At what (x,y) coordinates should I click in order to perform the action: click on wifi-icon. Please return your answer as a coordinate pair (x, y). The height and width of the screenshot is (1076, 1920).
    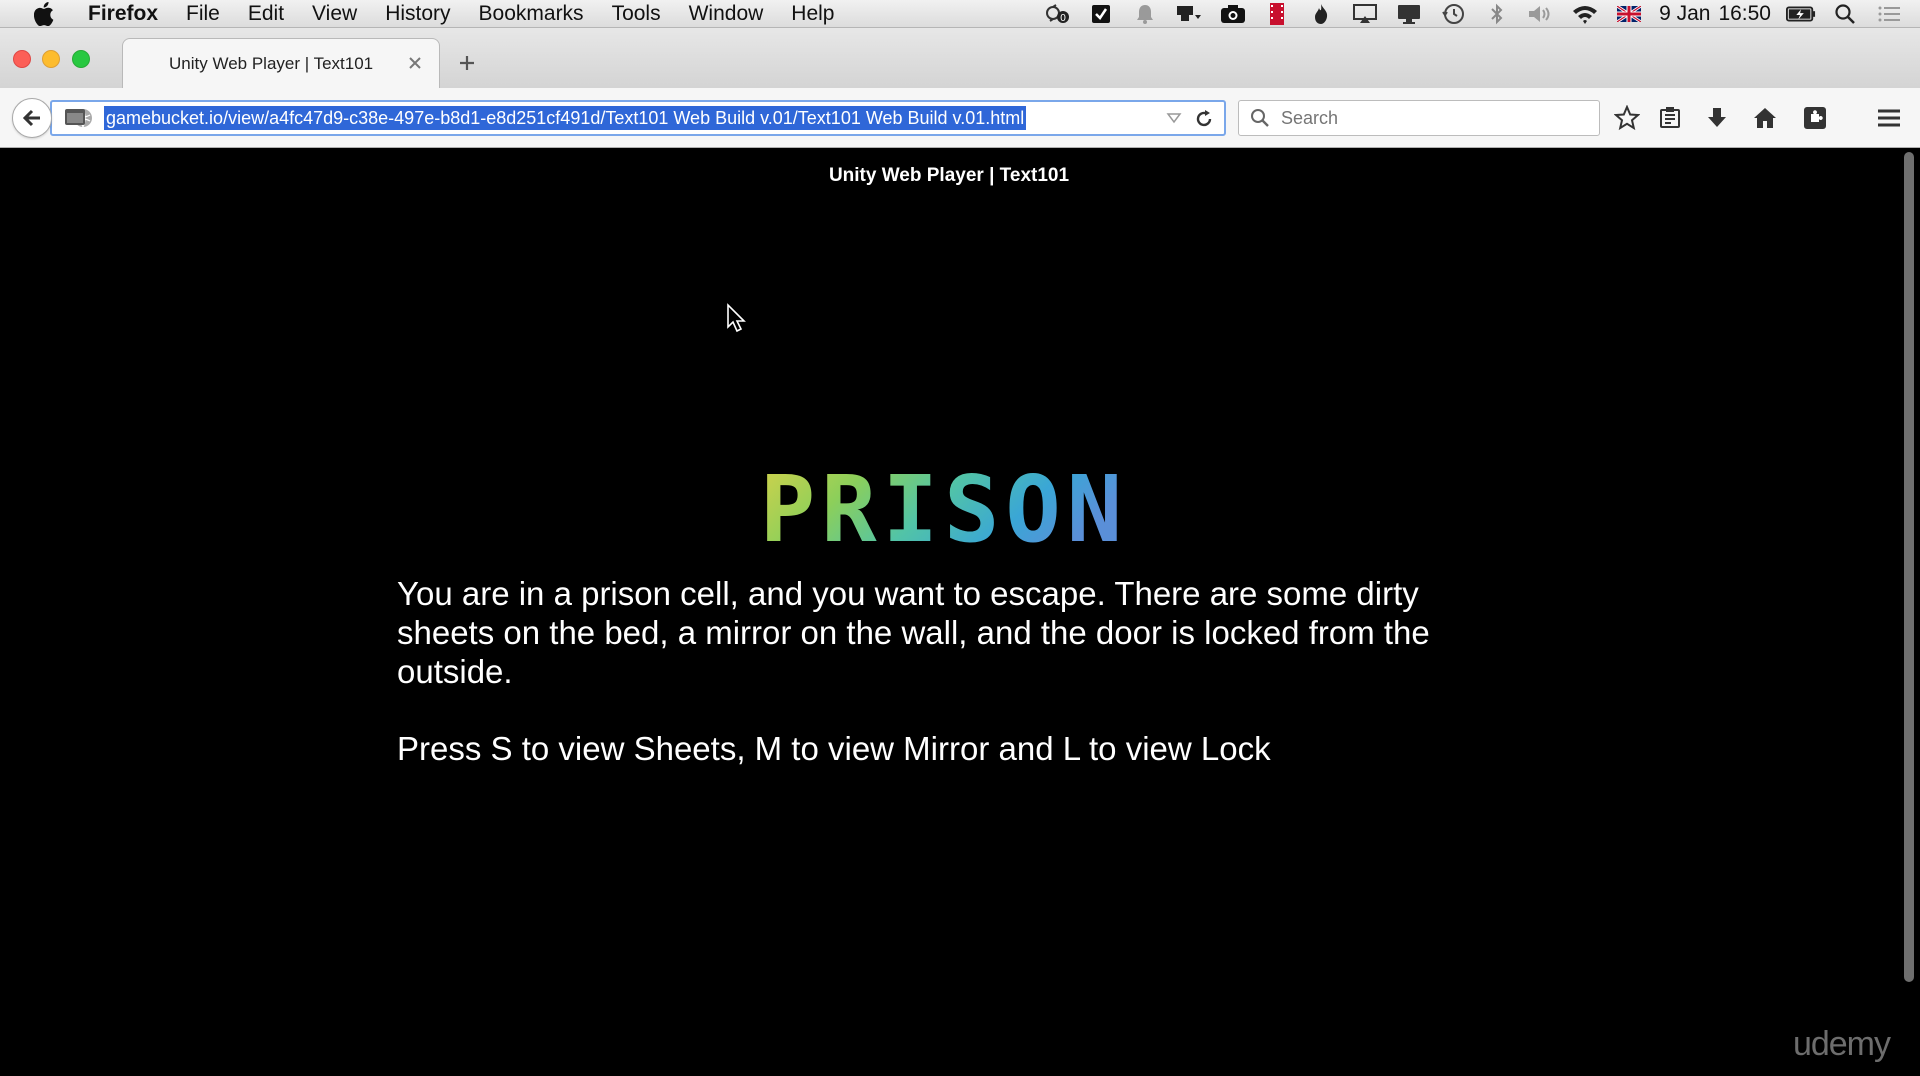
    Looking at the image, I should click on (1585, 14).